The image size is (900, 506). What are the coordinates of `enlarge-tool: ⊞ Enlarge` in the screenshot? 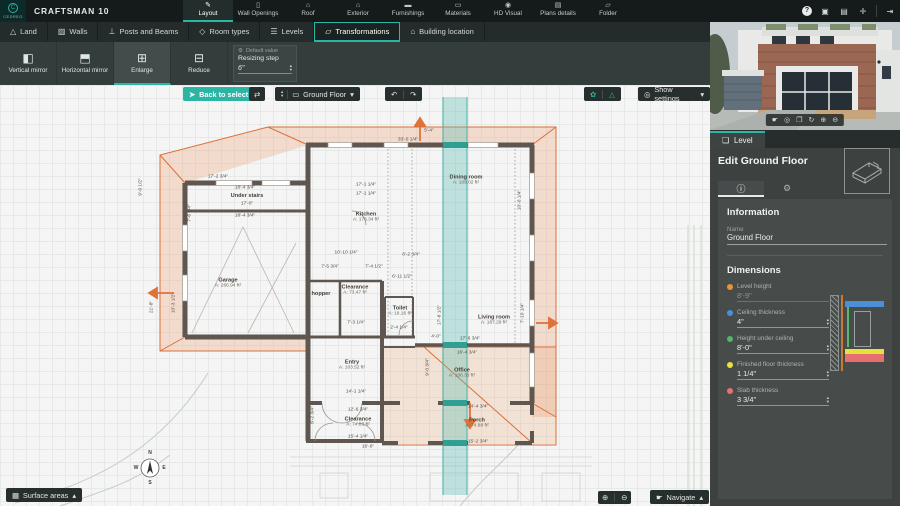 It's located at (142, 63).